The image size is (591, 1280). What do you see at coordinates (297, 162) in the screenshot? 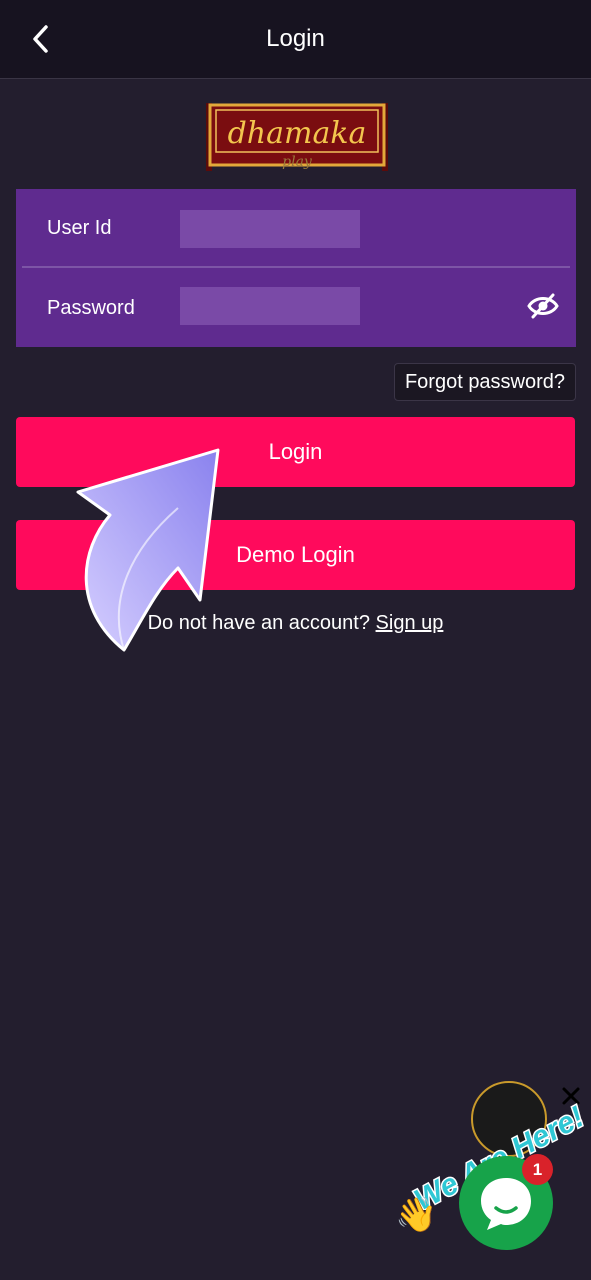
I see `svg-text: play` at bounding box center [297, 162].